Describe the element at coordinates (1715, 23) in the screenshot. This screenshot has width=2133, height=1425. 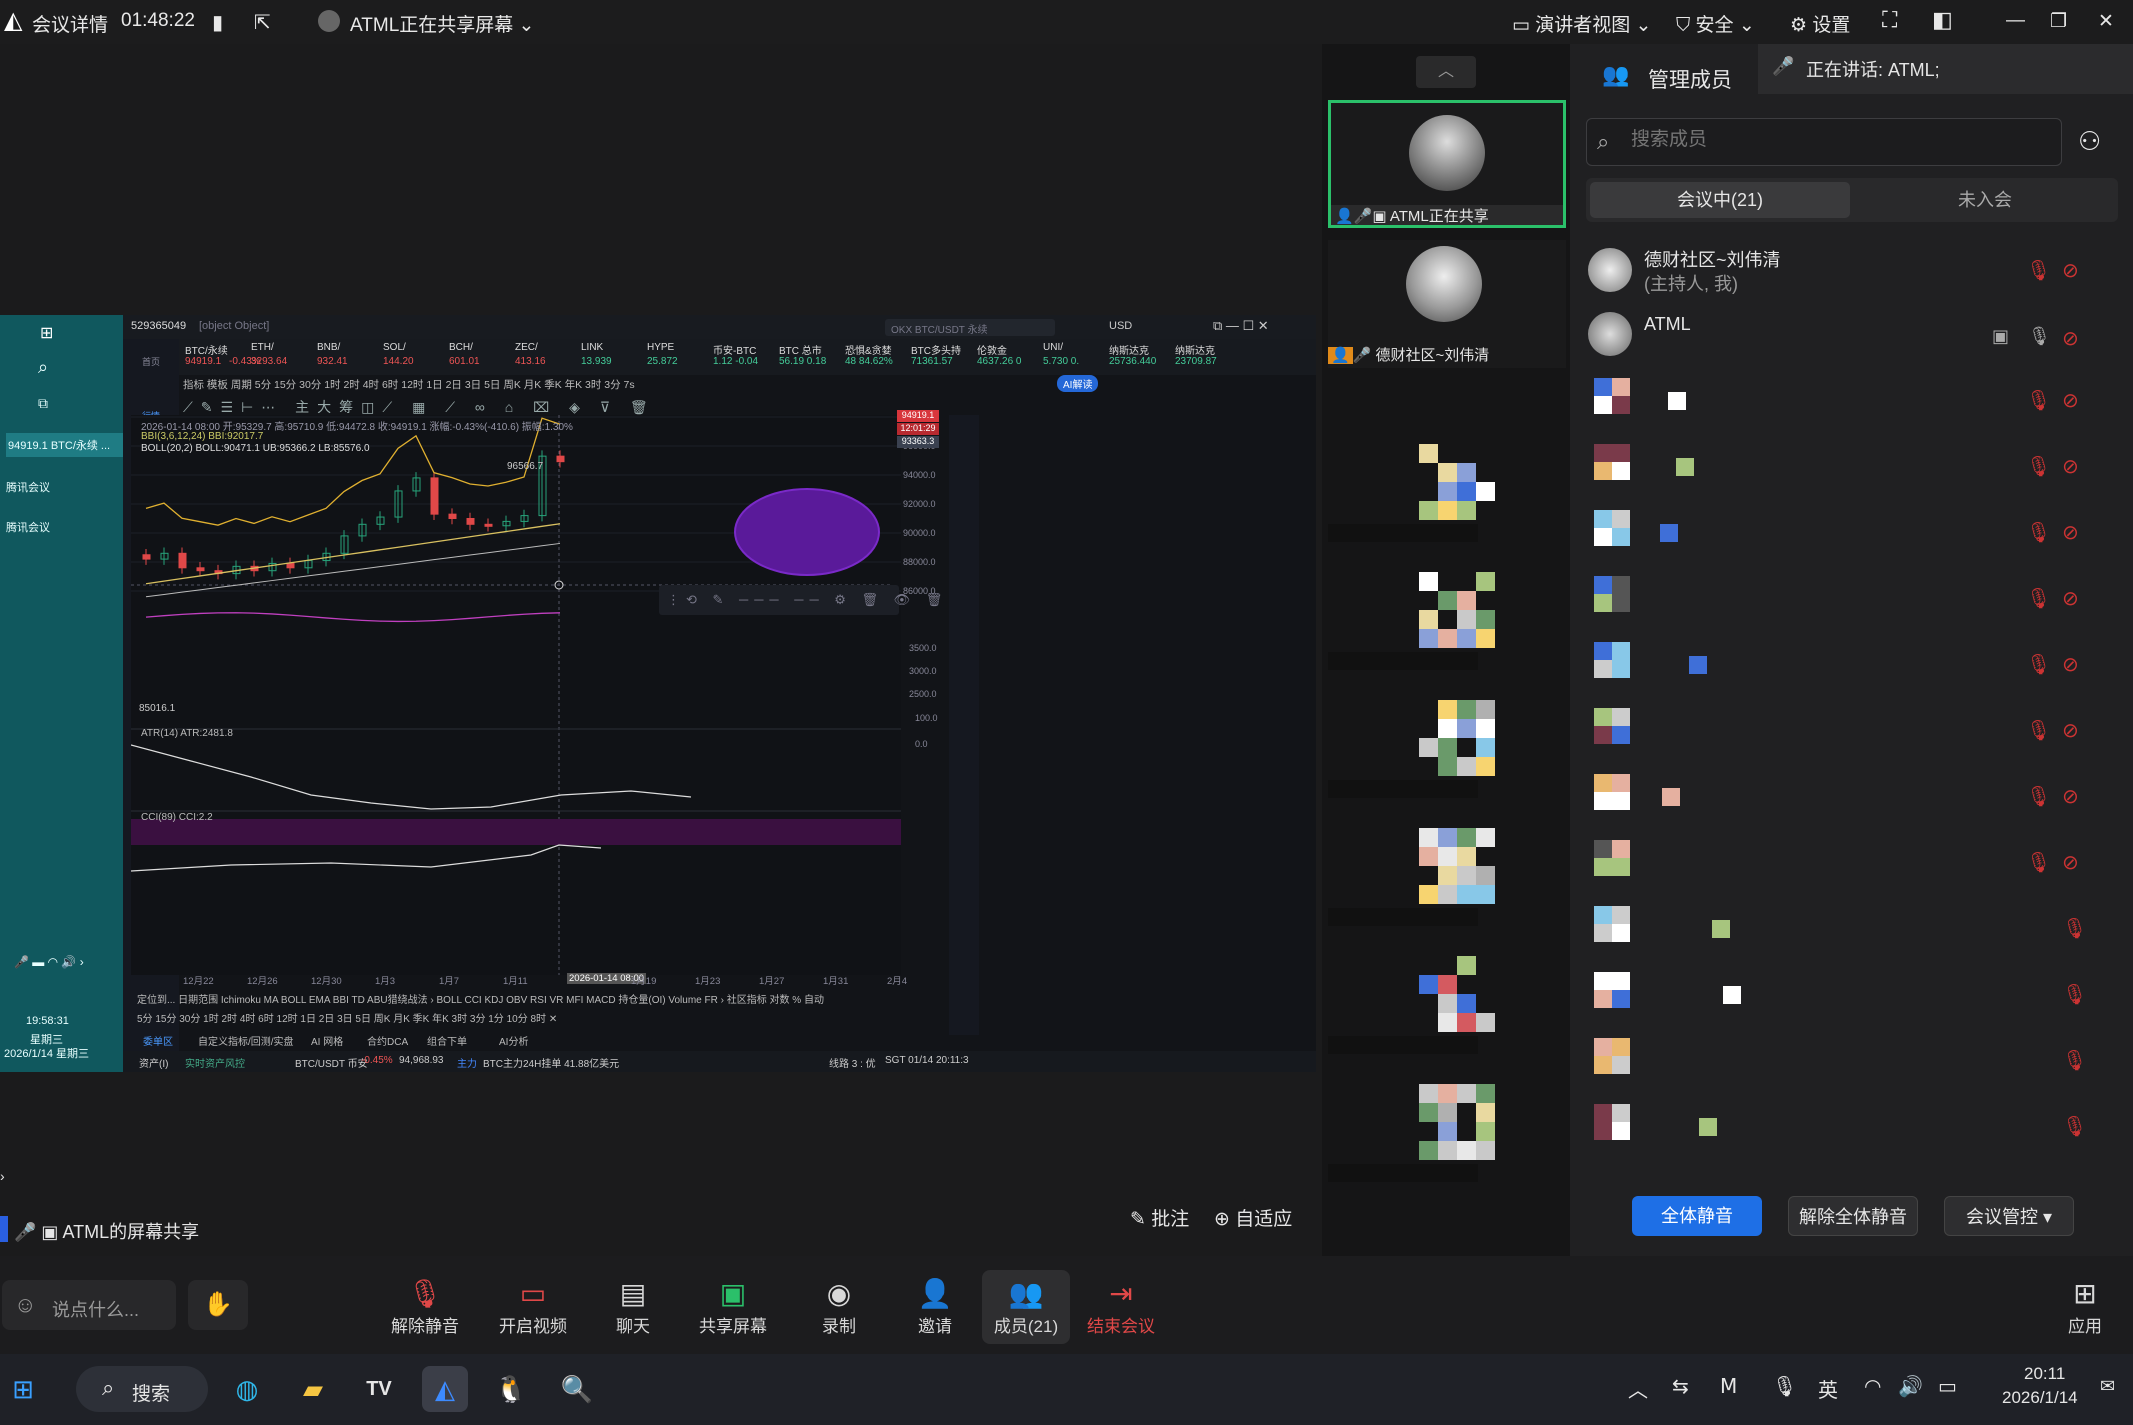
I see `security-button: ⛉ 安全 ⌄` at that location.